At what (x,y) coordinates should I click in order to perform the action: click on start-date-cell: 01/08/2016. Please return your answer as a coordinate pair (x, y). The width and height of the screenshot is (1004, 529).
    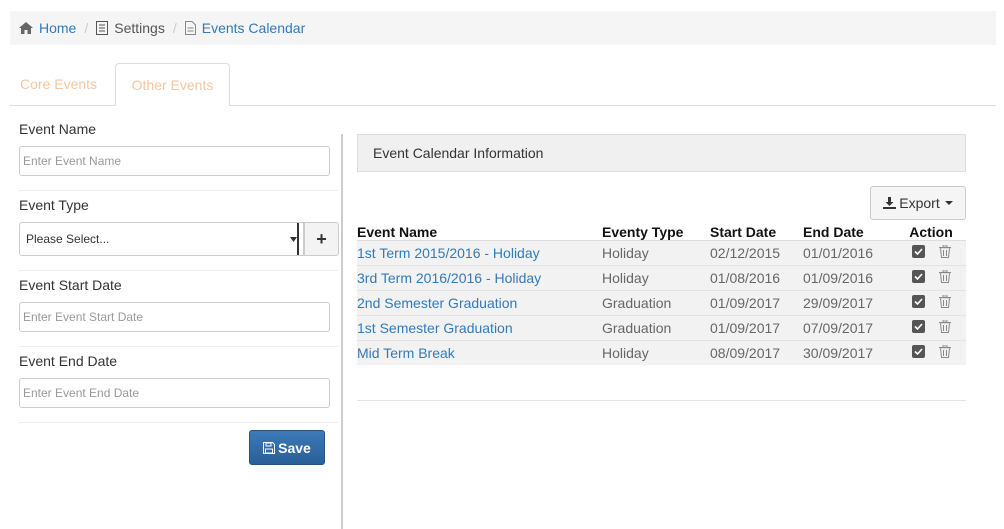
    Looking at the image, I should click on (745, 277).